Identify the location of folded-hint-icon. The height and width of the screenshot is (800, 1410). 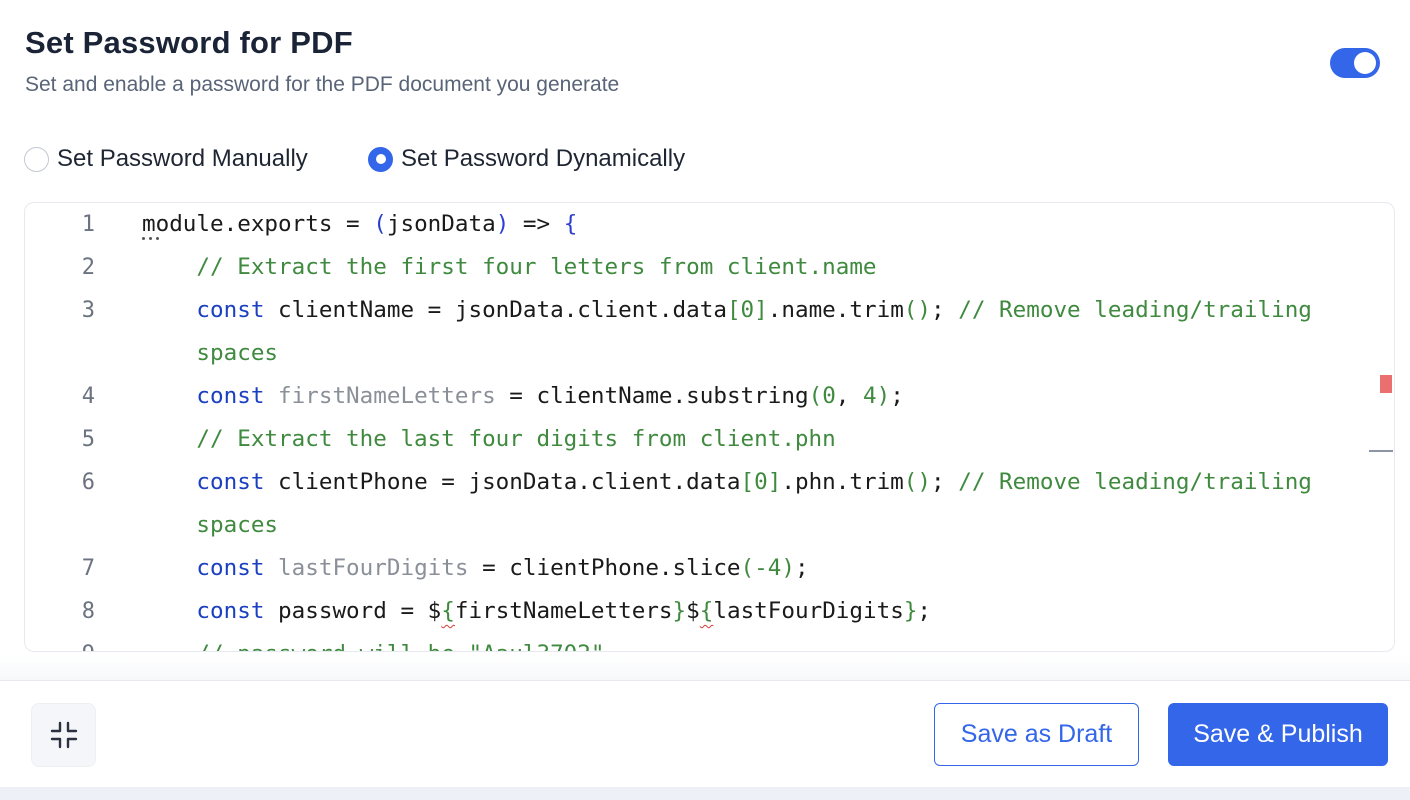
(152, 240).